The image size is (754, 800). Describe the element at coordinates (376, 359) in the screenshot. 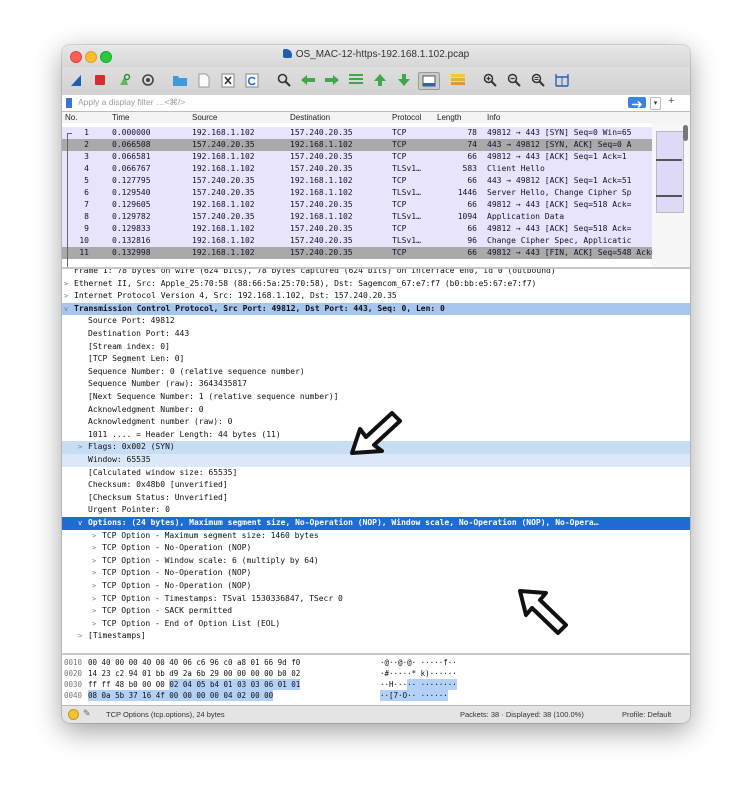

I see `detail-tree-item: [TCP Segment Len: 0]` at that location.